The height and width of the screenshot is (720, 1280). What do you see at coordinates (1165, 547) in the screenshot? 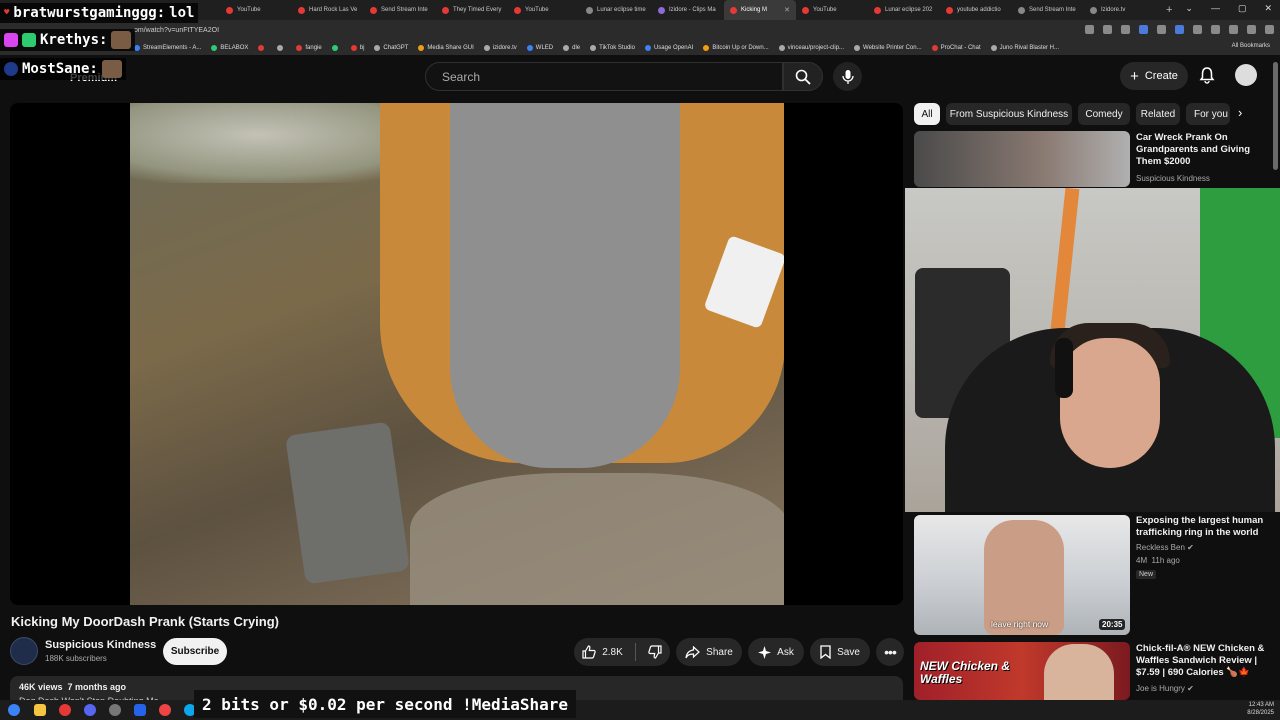
I see `recommendation-channel: Reckless Ben ✔` at bounding box center [1165, 547].